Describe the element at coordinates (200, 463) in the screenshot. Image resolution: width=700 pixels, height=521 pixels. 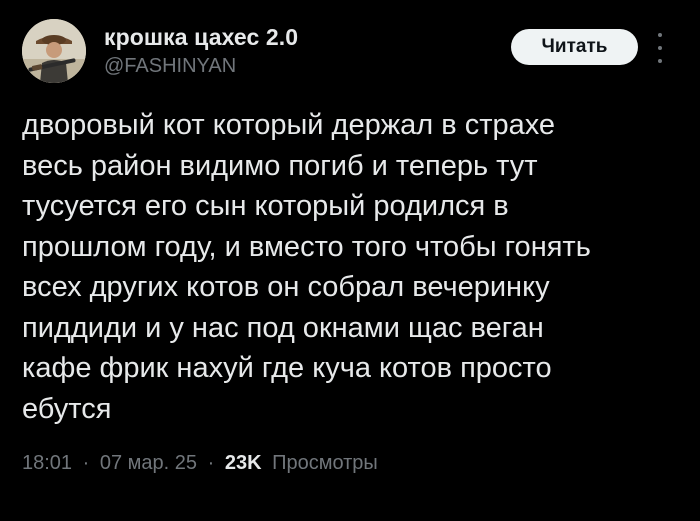
I see `tweet-meta: 18:01 · 07 мар. 25 · 23K Просмотры` at that location.